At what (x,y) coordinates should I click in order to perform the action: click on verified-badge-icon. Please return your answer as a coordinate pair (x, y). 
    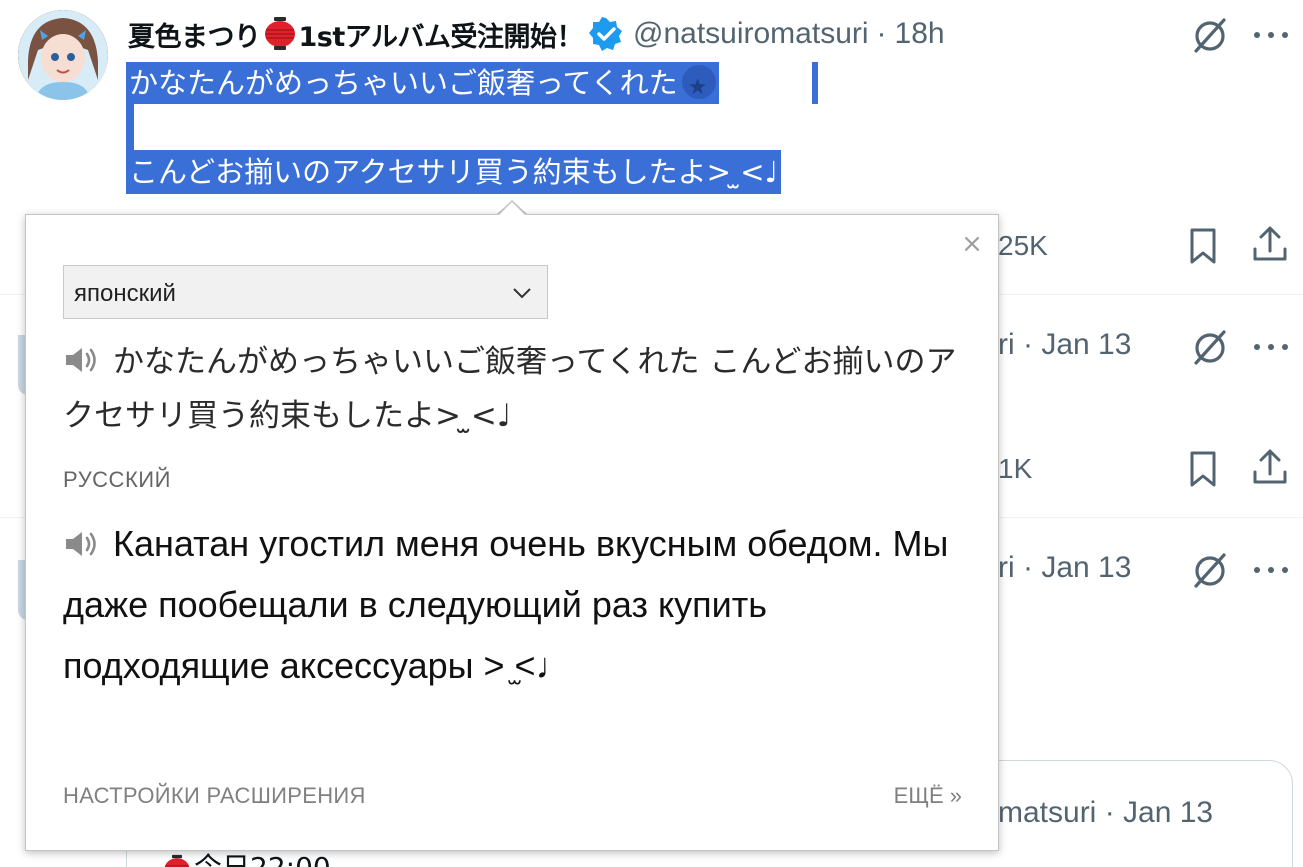
    Looking at the image, I should click on (606, 34).